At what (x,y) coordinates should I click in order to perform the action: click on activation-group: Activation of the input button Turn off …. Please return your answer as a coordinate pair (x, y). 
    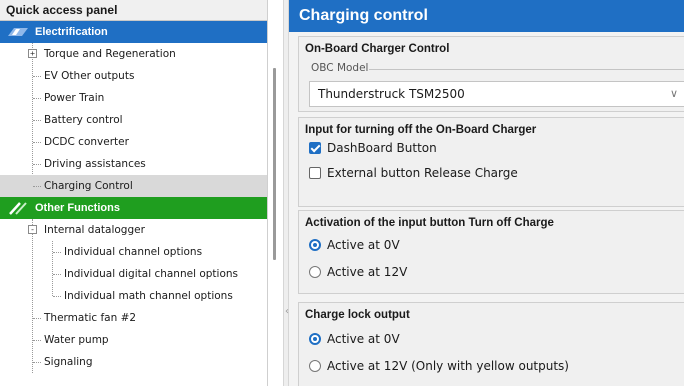
    Looking at the image, I should click on (491, 252).